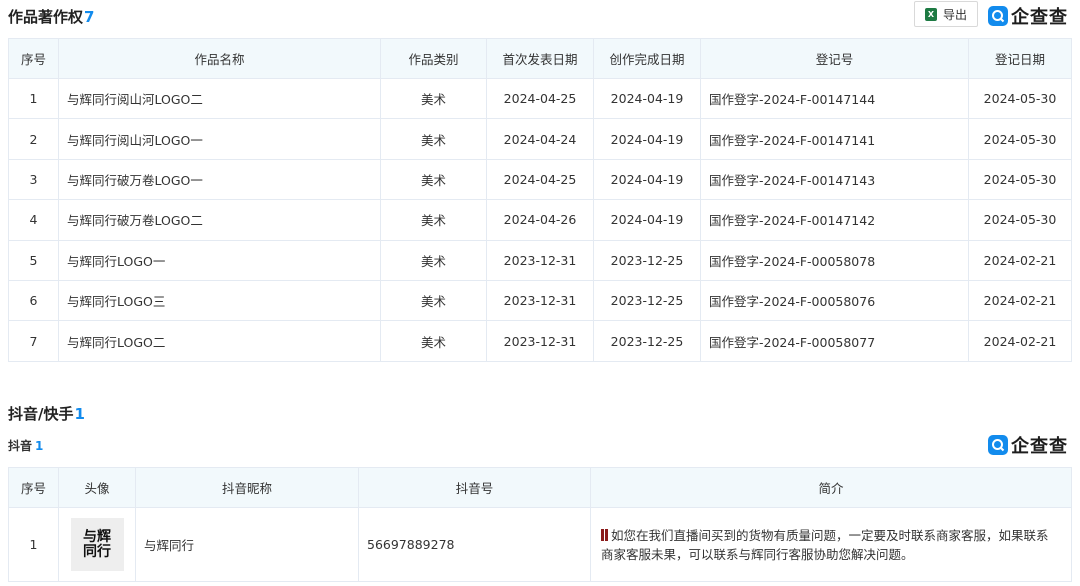  What do you see at coordinates (219, 179) in the screenshot?
I see `work-name: 与辉同行破万卷LOGO一` at bounding box center [219, 179].